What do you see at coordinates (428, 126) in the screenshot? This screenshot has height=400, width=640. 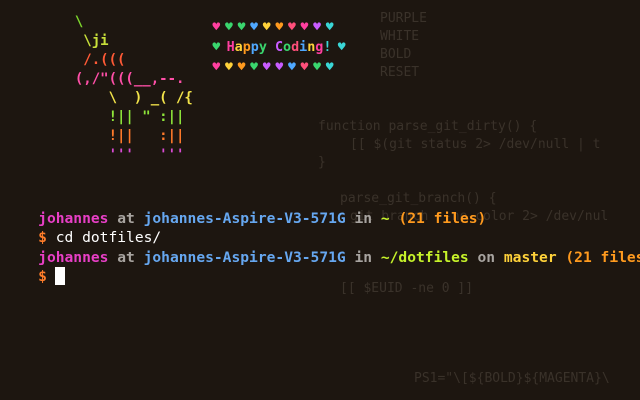 I see `wallpaper-fn1: function parse_git_dirty() {` at bounding box center [428, 126].